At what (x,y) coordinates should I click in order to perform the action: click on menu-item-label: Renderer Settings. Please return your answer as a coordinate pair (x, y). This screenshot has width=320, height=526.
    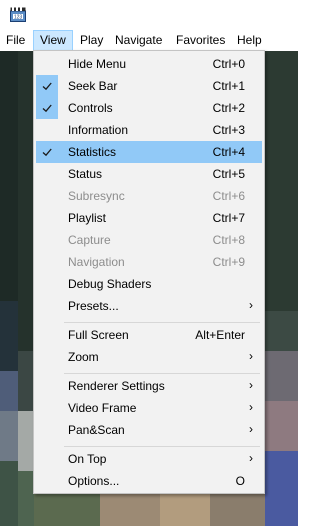
    Looking at the image, I should click on (116, 386).